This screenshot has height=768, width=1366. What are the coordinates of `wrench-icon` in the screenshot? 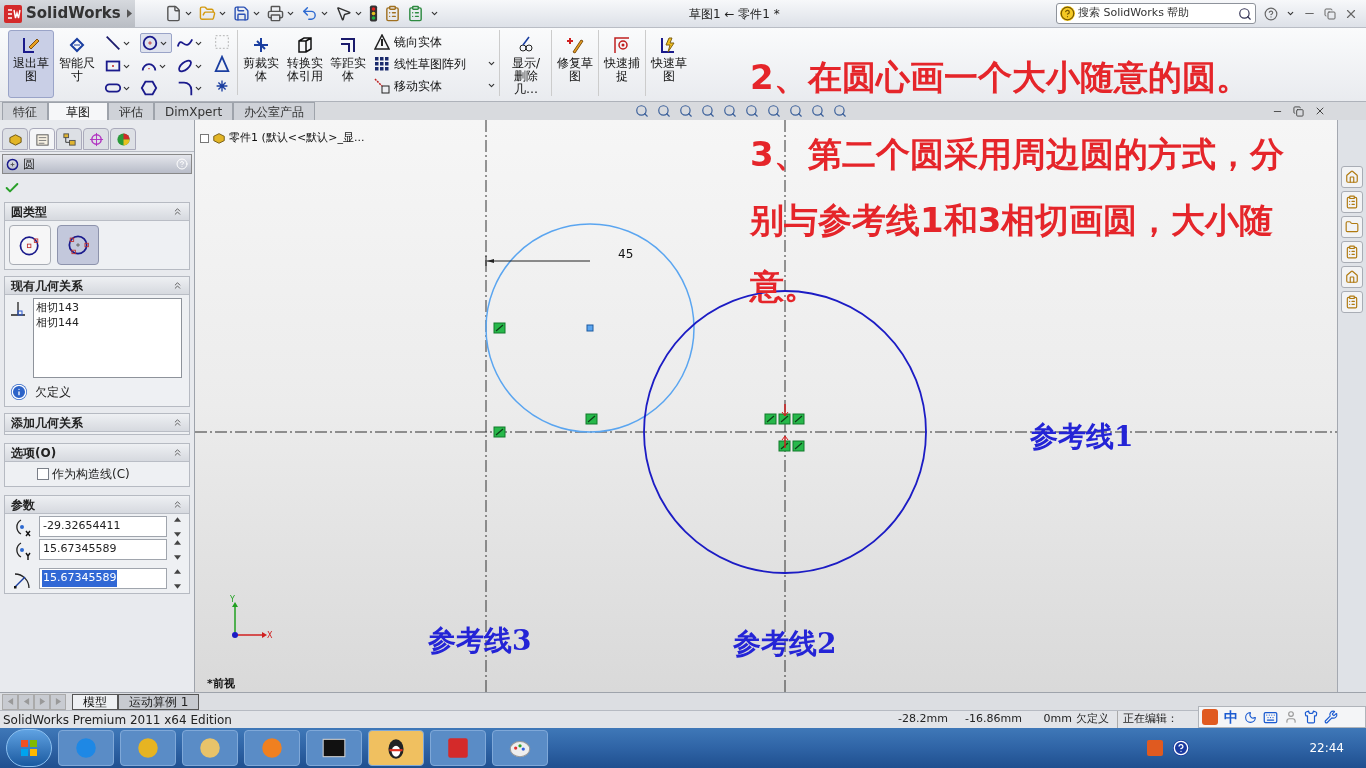 It's located at (1331, 717).